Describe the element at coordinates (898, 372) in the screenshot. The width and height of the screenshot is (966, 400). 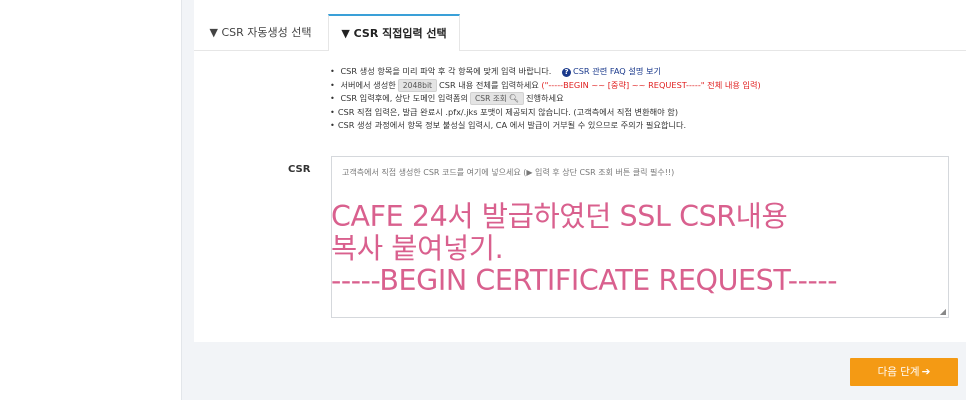
I see `next-step-label: 다음 단계` at that location.